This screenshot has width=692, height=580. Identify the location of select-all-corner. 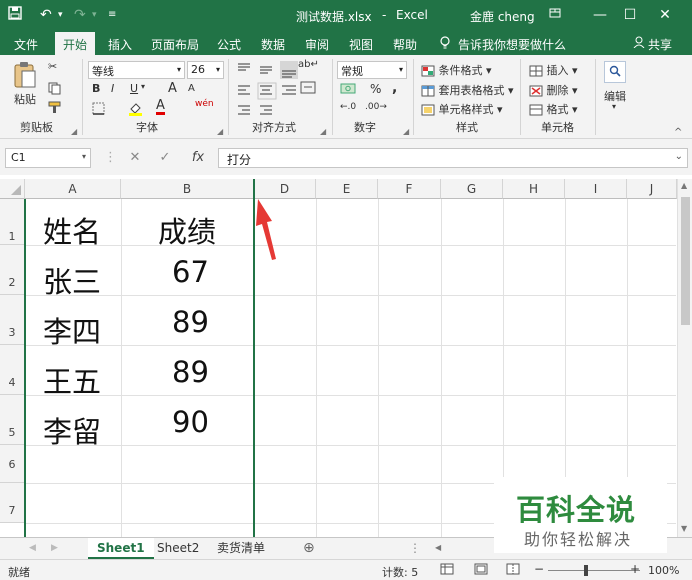
(12, 189).